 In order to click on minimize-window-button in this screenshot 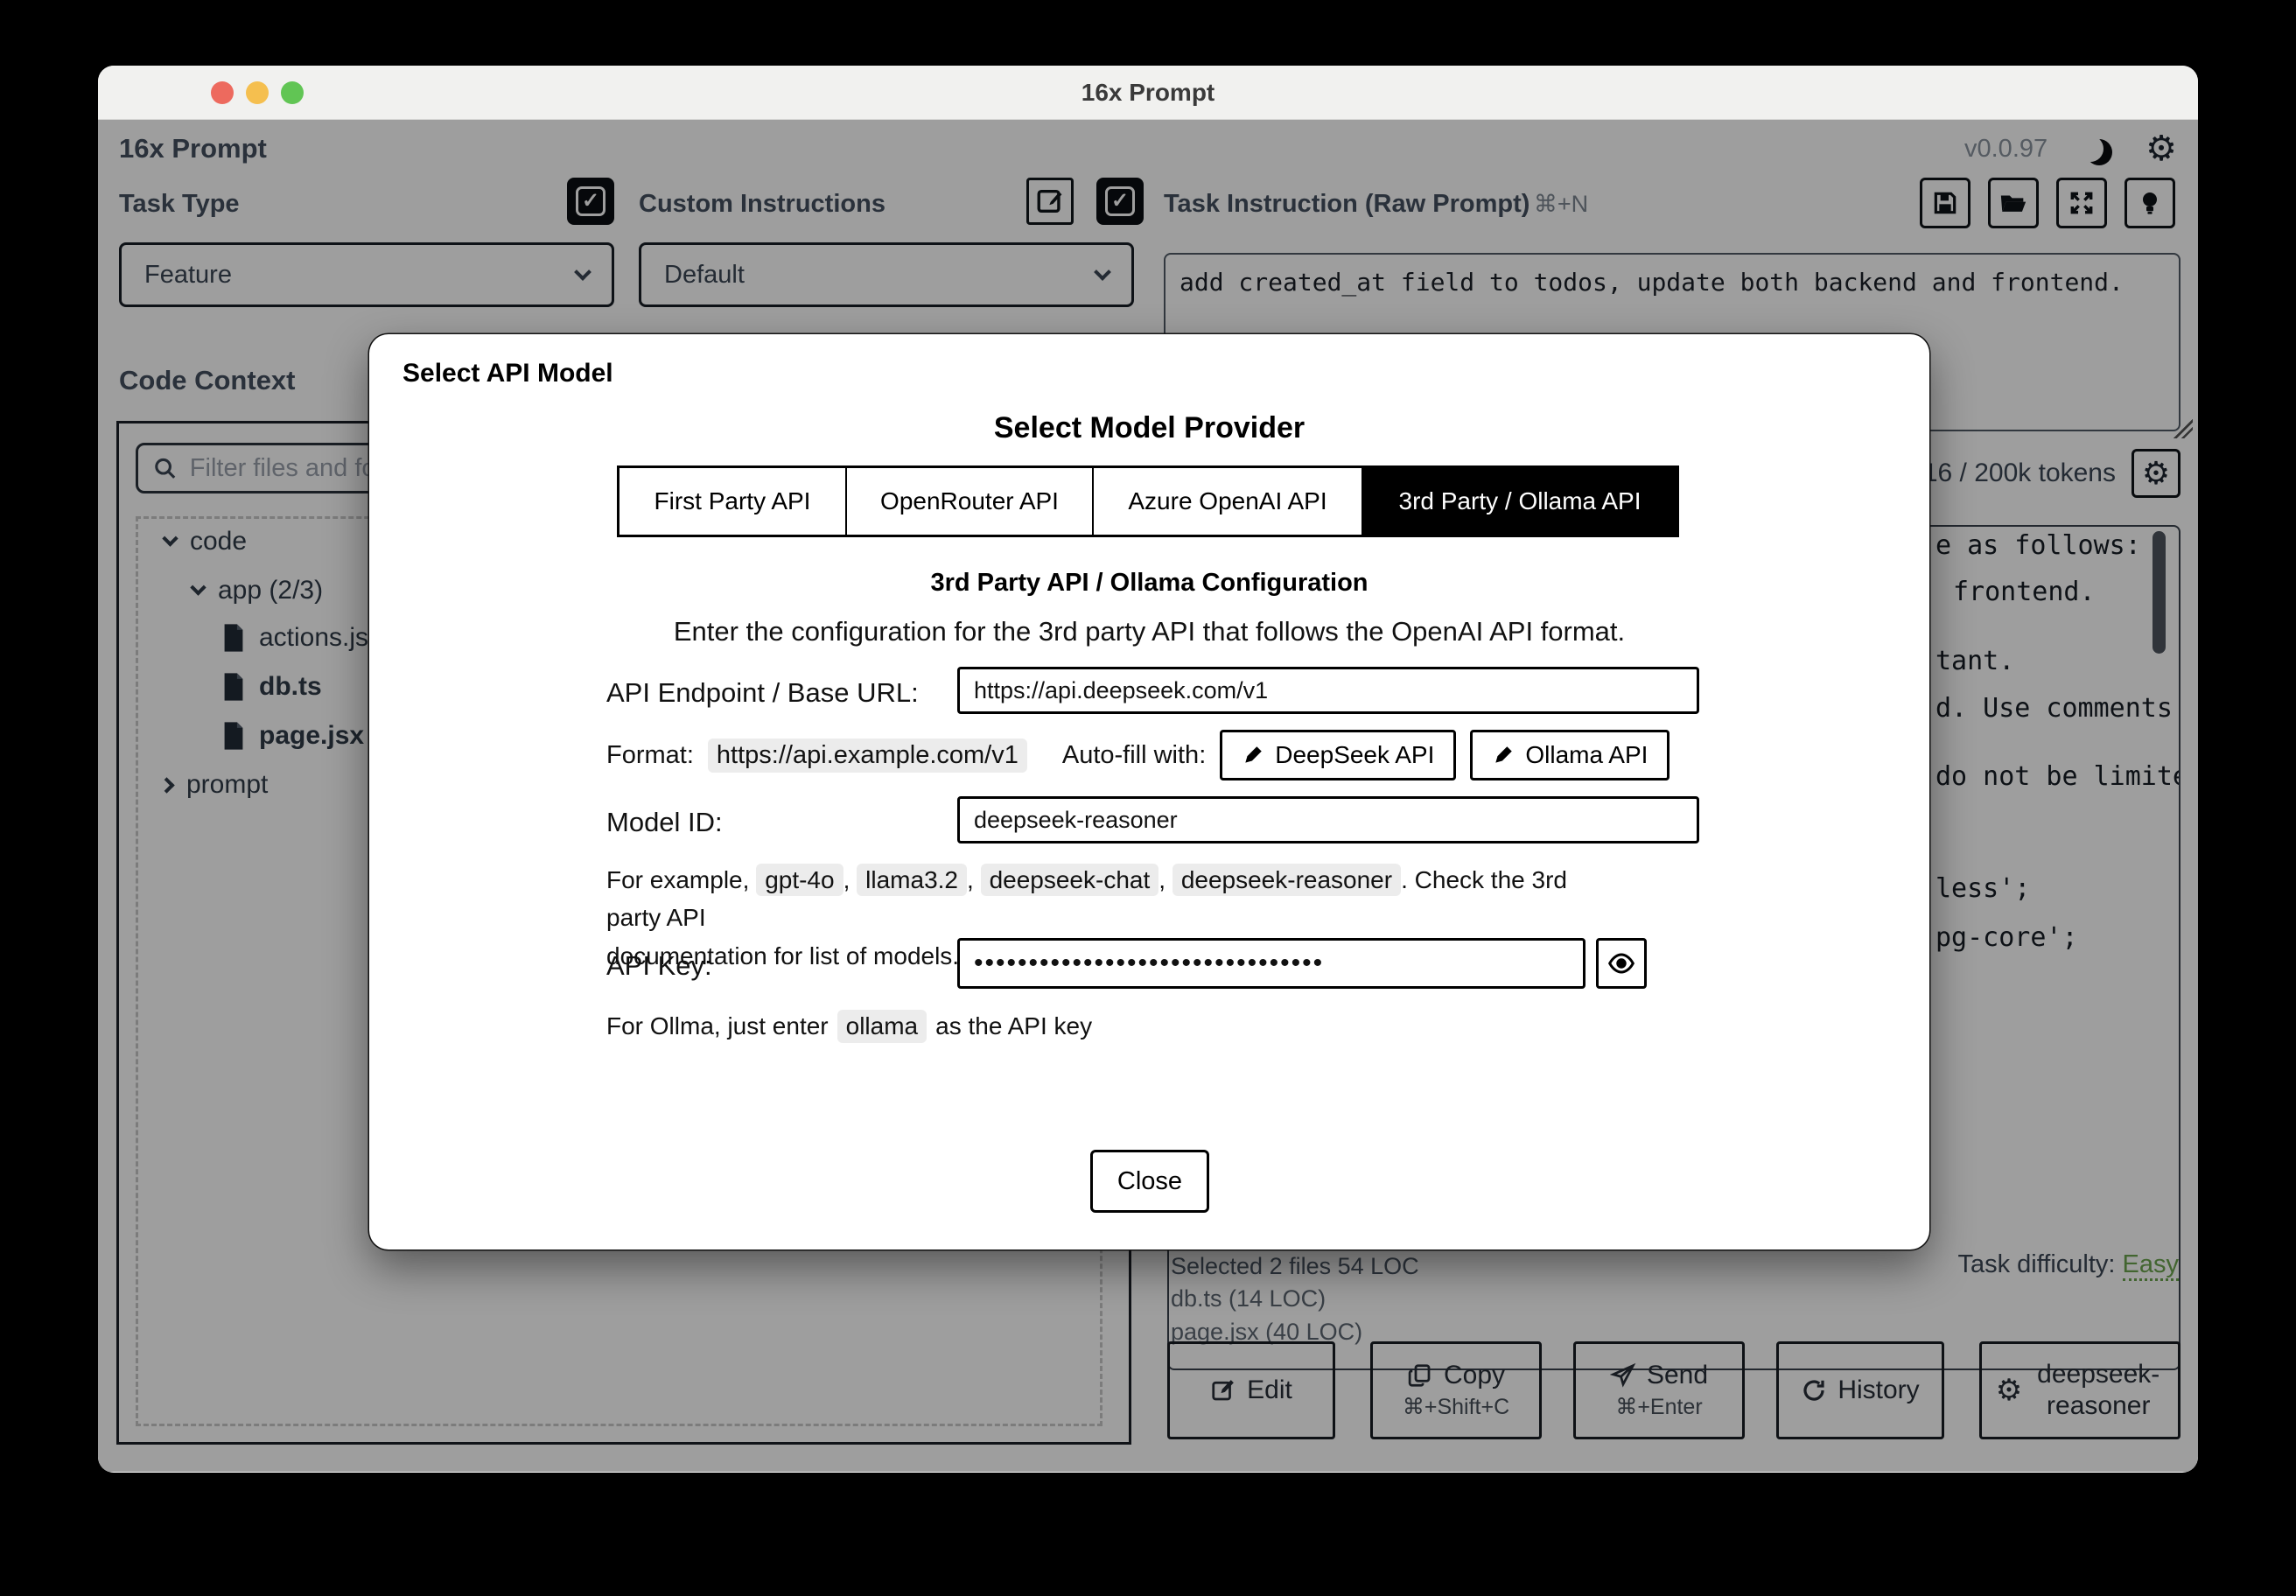, I will do `click(257, 92)`.